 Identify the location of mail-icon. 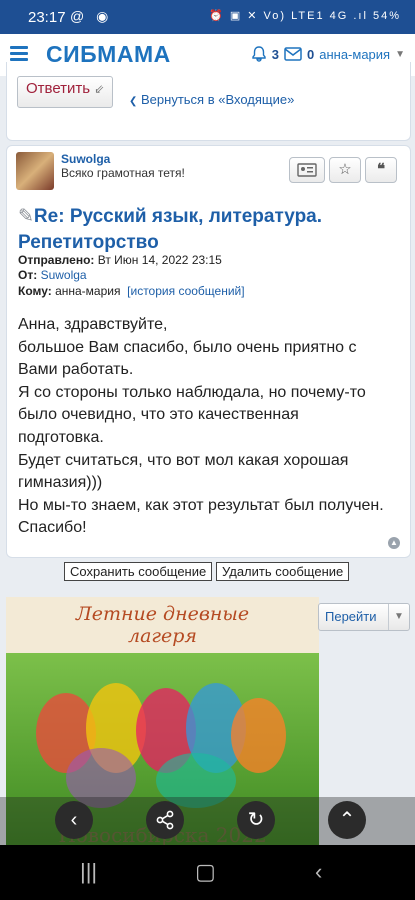
(293, 54).